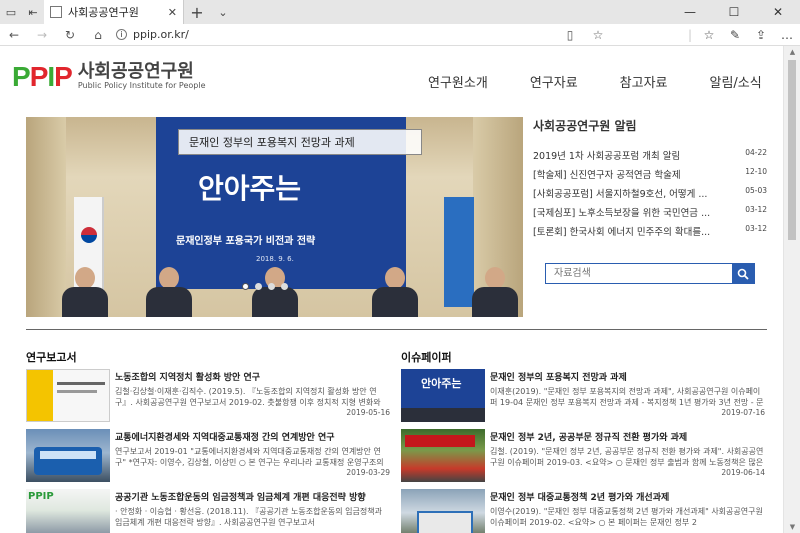 The image size is (800, 533). I want to click on search-button, so click(743, 273).